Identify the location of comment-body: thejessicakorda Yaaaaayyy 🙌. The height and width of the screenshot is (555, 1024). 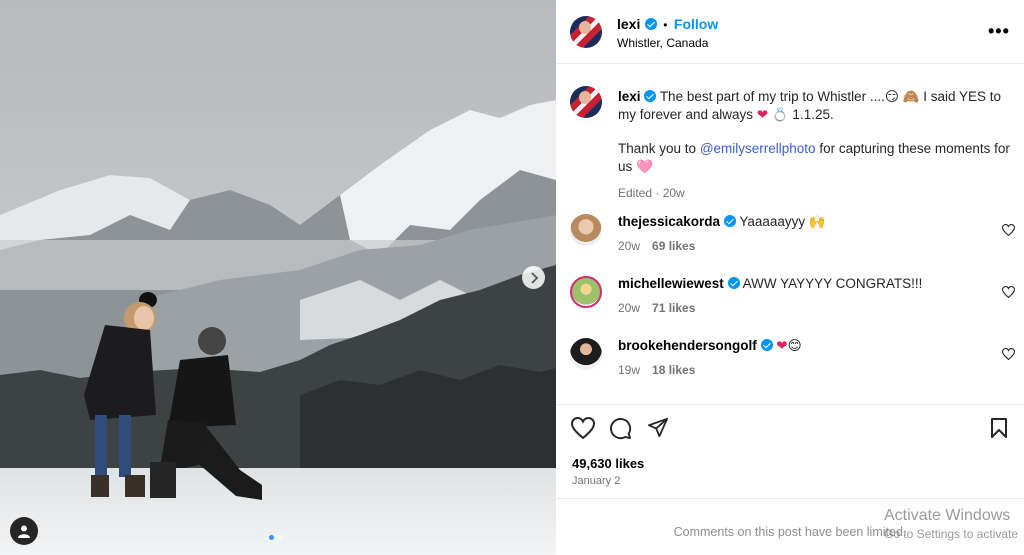
(722, 222).